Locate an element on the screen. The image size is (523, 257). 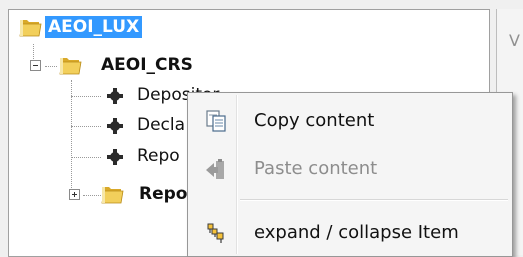
paste-icon is located at coordinates (215, 169).